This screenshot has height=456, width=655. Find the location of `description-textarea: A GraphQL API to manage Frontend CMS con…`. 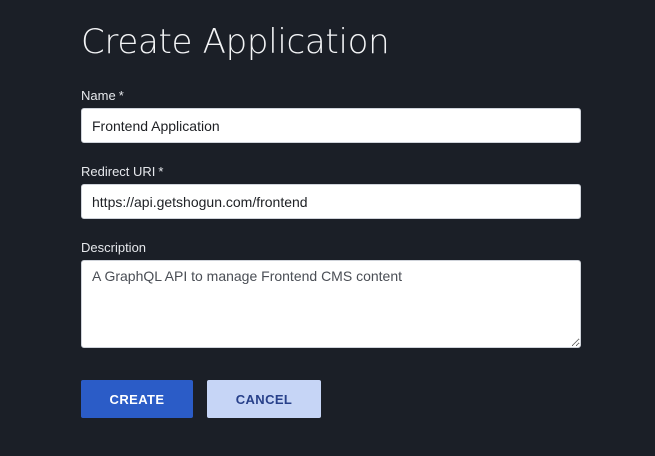

description-textarea: A GraphQL API to manage Frontend CMS con… is located at coordinates (331, 304).